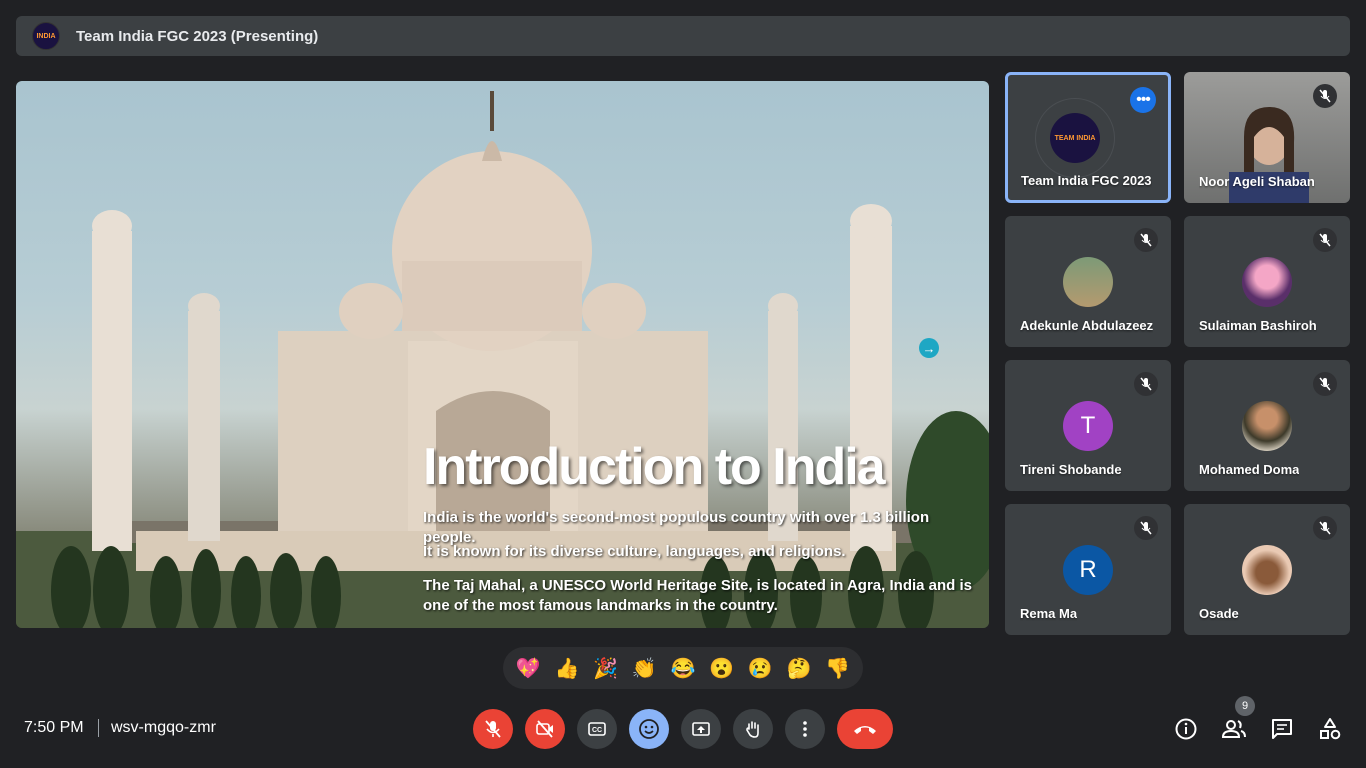 This screenshot has width=1366, height=768. I want to click on participant-name: Adekunle Abdulazeez, so click(1087, 325).